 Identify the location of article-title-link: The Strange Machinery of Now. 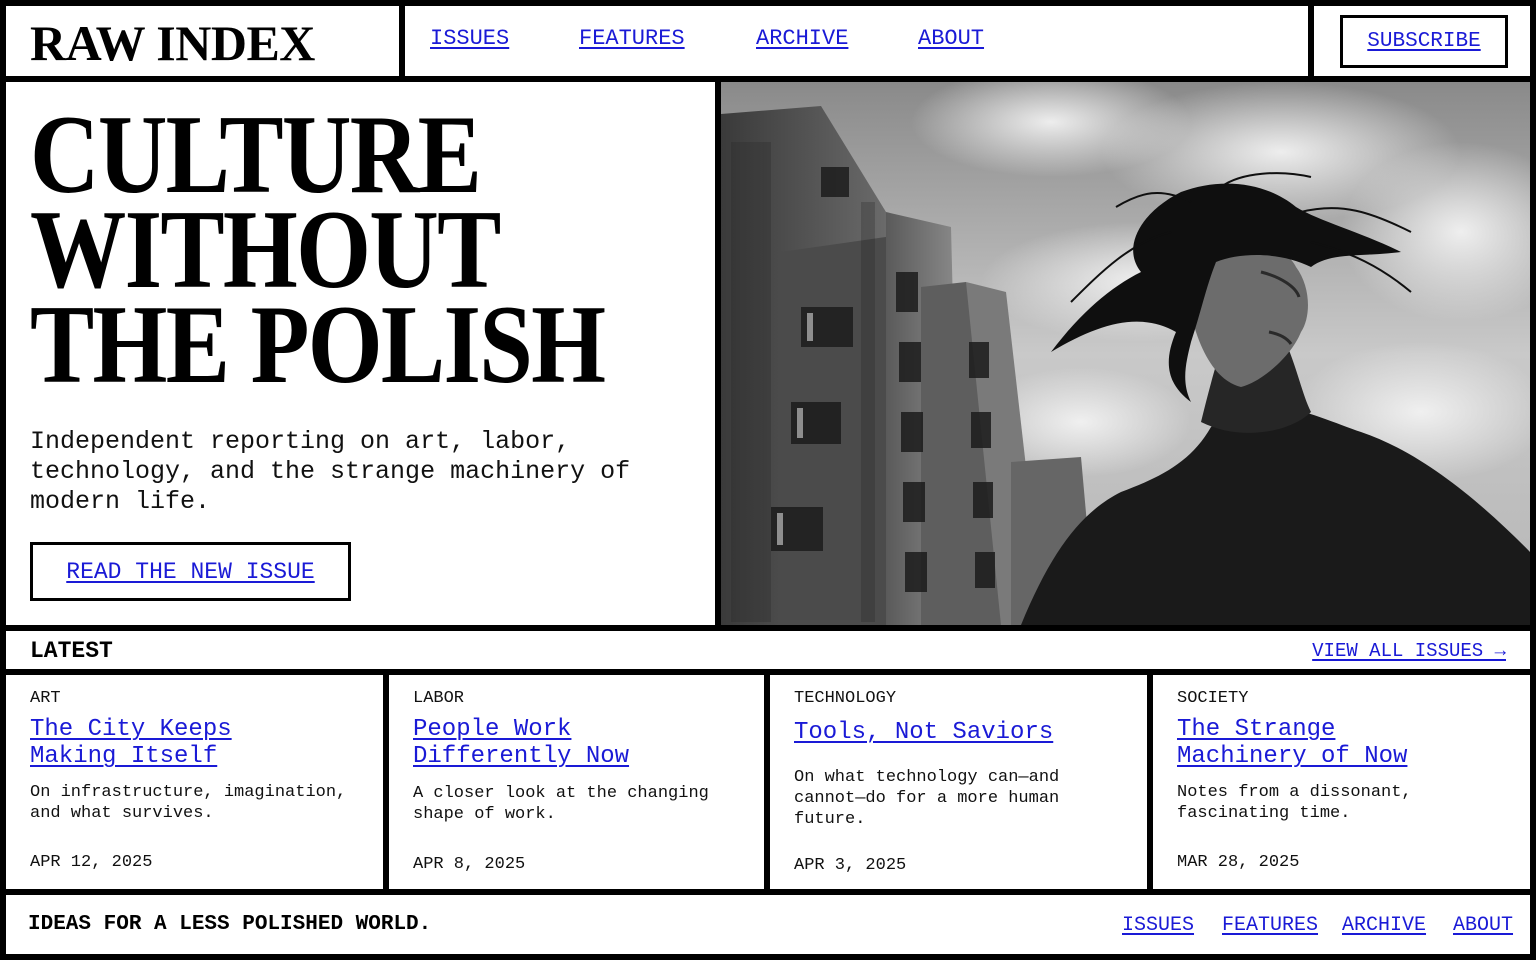
(1302, 743).